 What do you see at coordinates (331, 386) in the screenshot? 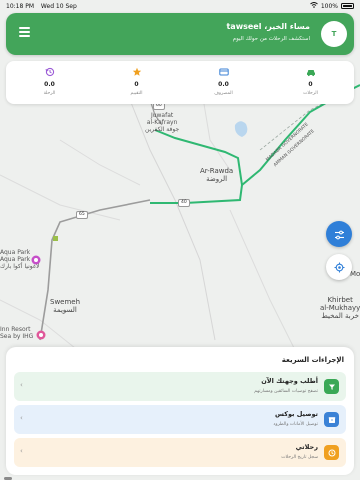
I see `filter-icon` at bounding box center [331, 386].